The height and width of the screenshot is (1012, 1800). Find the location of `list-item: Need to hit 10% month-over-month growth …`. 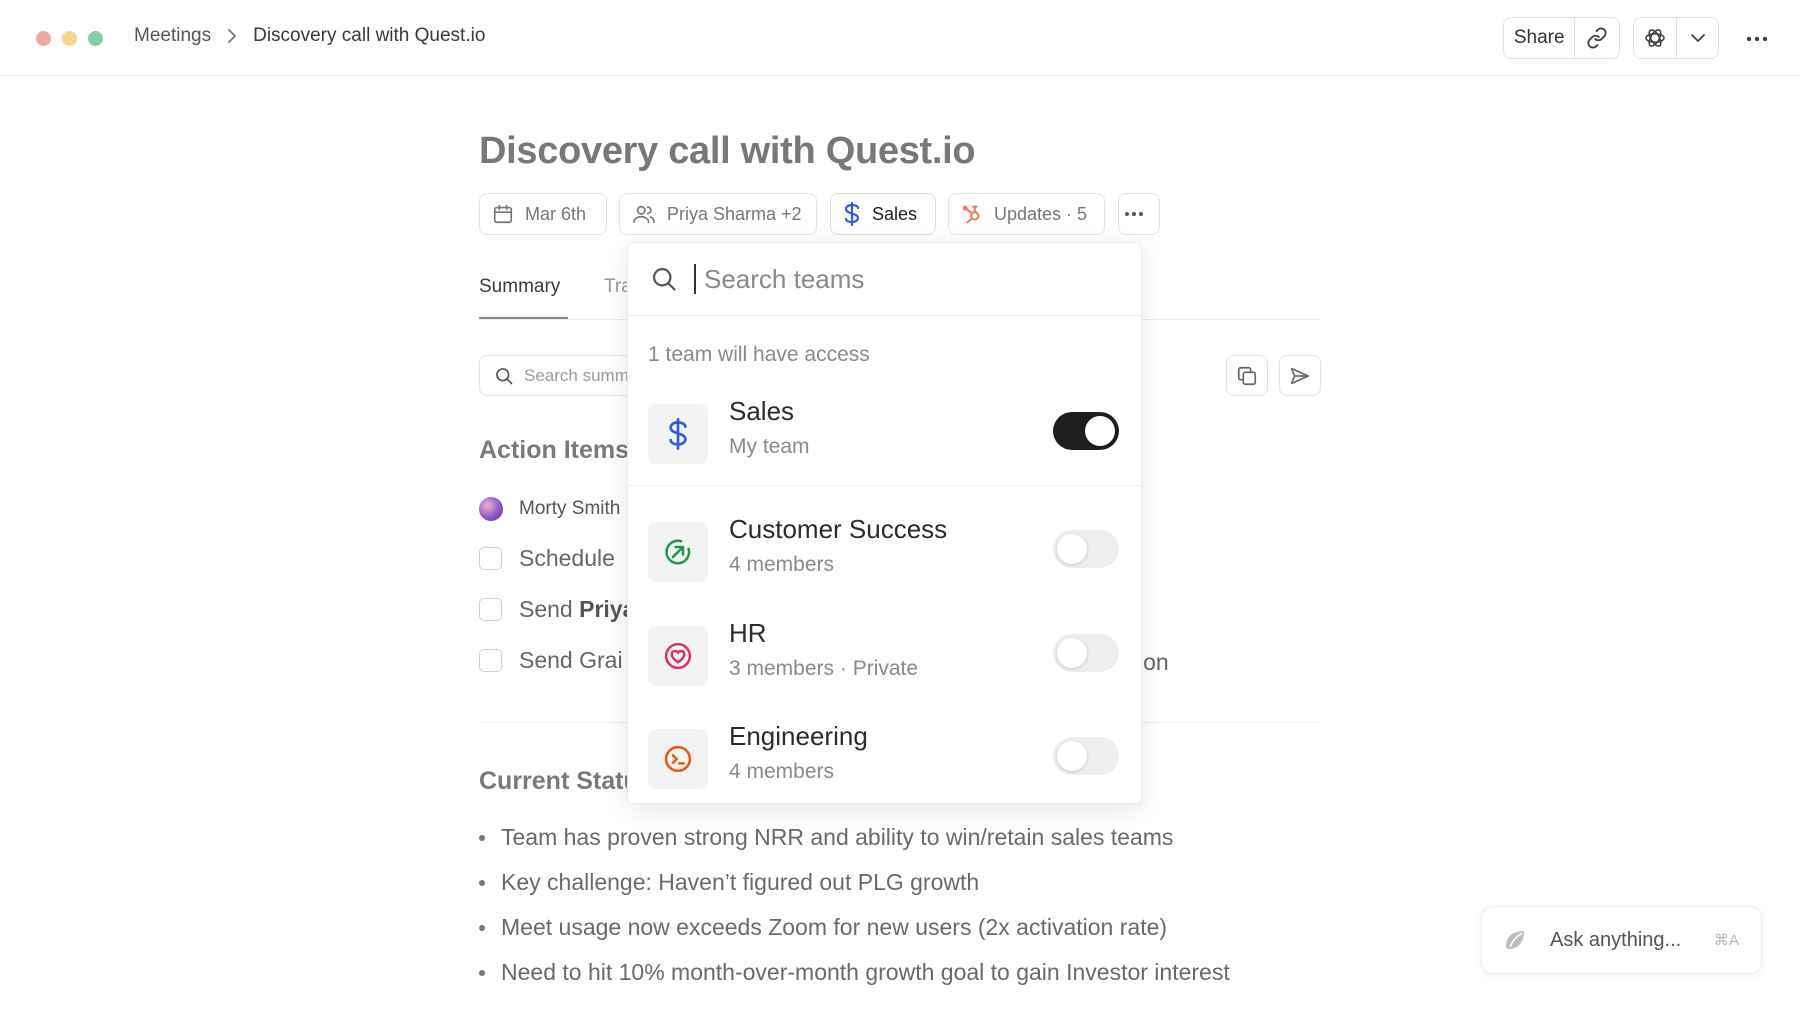

list-item: Need to hit 10% month-over-month growth … is located at coordinates (854, 972).